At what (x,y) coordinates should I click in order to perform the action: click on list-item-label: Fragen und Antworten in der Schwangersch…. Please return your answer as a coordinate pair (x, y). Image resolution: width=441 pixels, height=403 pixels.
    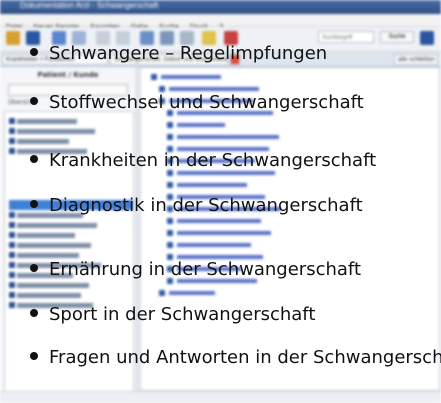
    Looking at the image, I should click on (245, 357).